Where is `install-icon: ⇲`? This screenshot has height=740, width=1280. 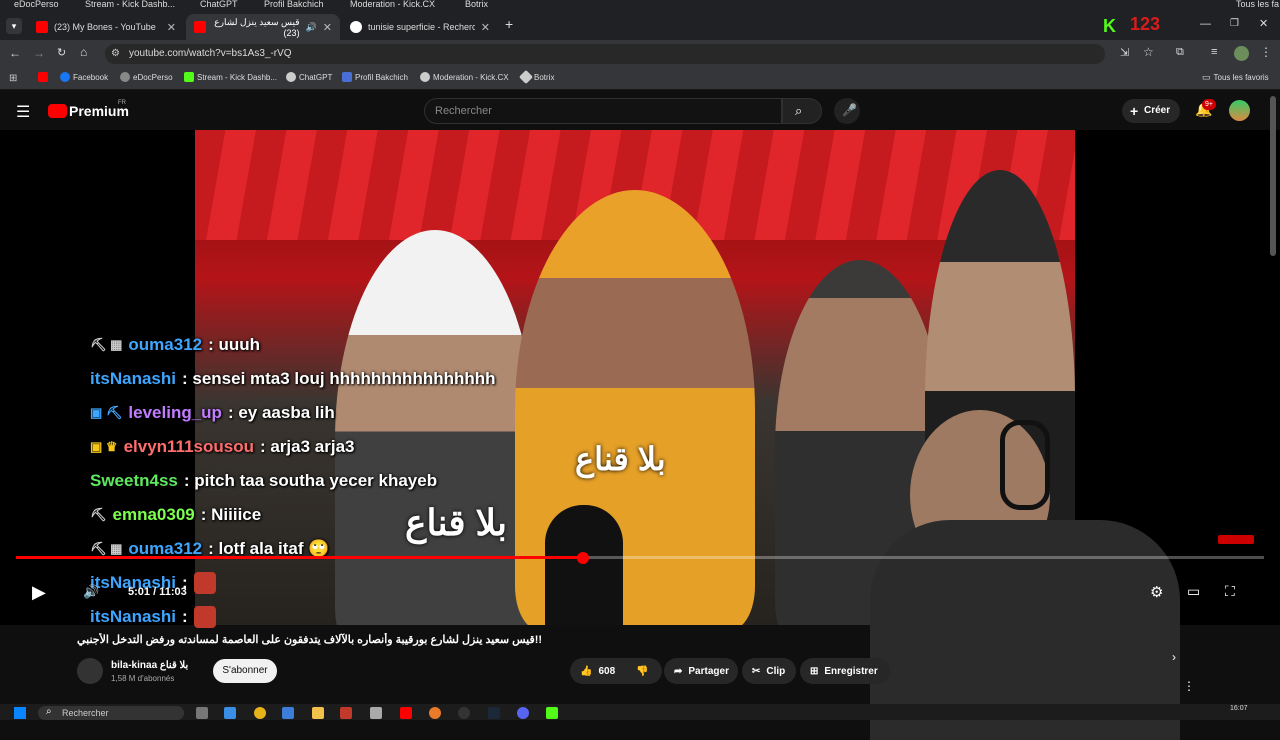 install-icon: ⇲ is located at coordinates (1124, 52).